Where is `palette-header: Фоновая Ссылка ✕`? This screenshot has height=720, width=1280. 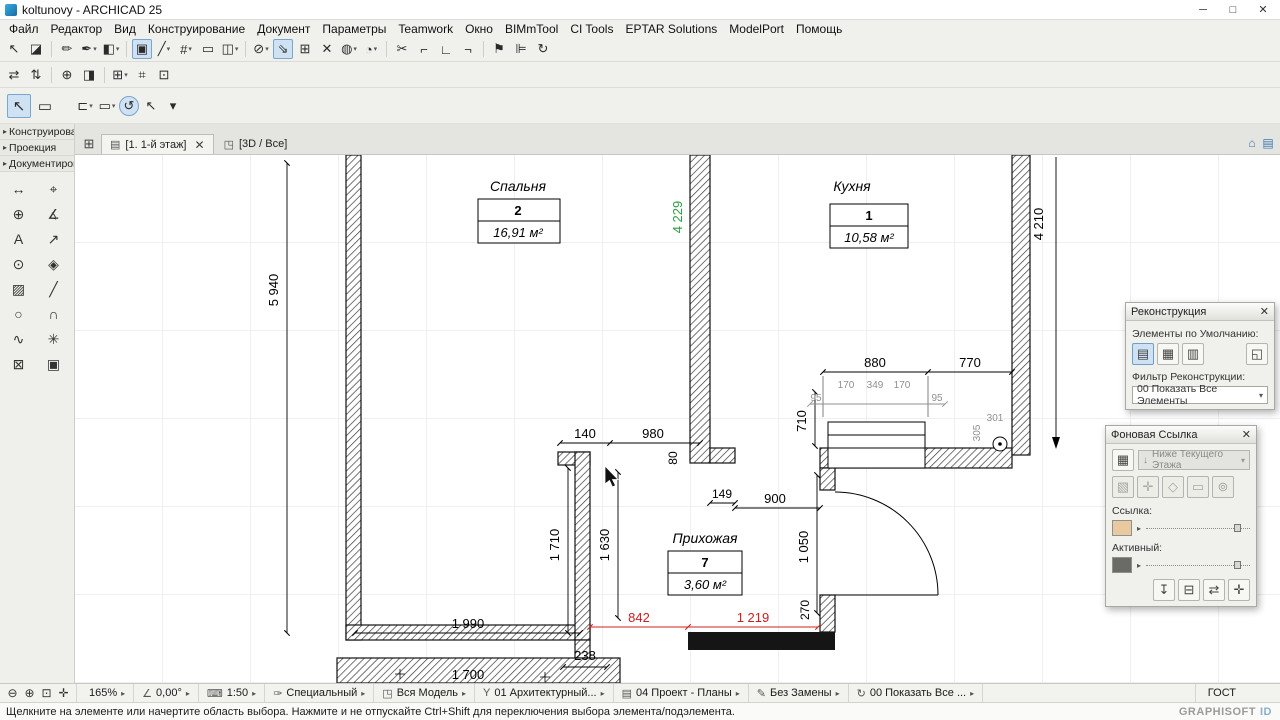 palette-header: Фоновая Ссылка ✕ is located at coordinates (1181, 435).